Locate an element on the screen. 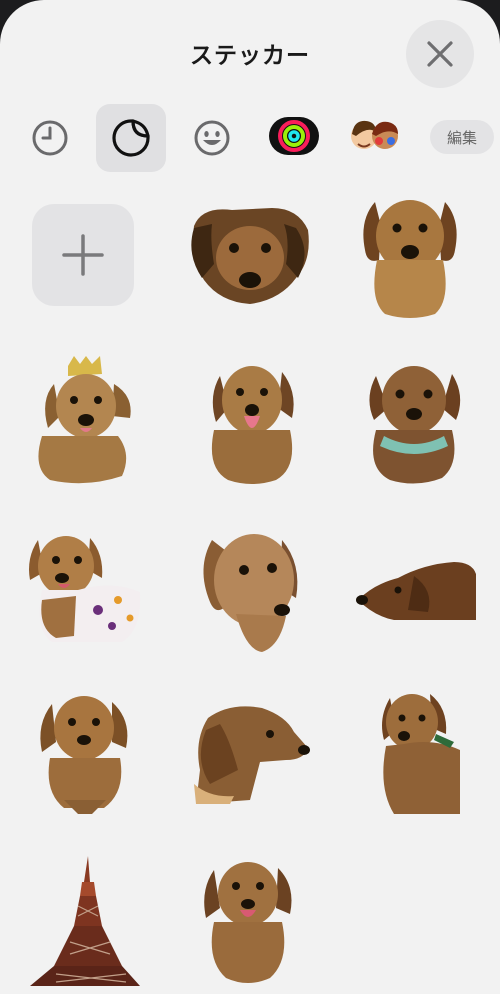 This screenshot has height=994, width=500. tab-recent is located at coordinates (50, 138).